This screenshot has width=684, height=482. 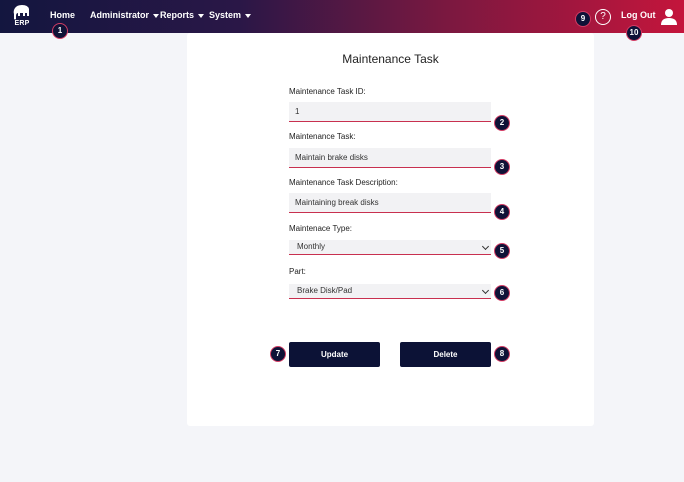 I want to click on type-selected-value: Monthly, so click(x=311, y=246).